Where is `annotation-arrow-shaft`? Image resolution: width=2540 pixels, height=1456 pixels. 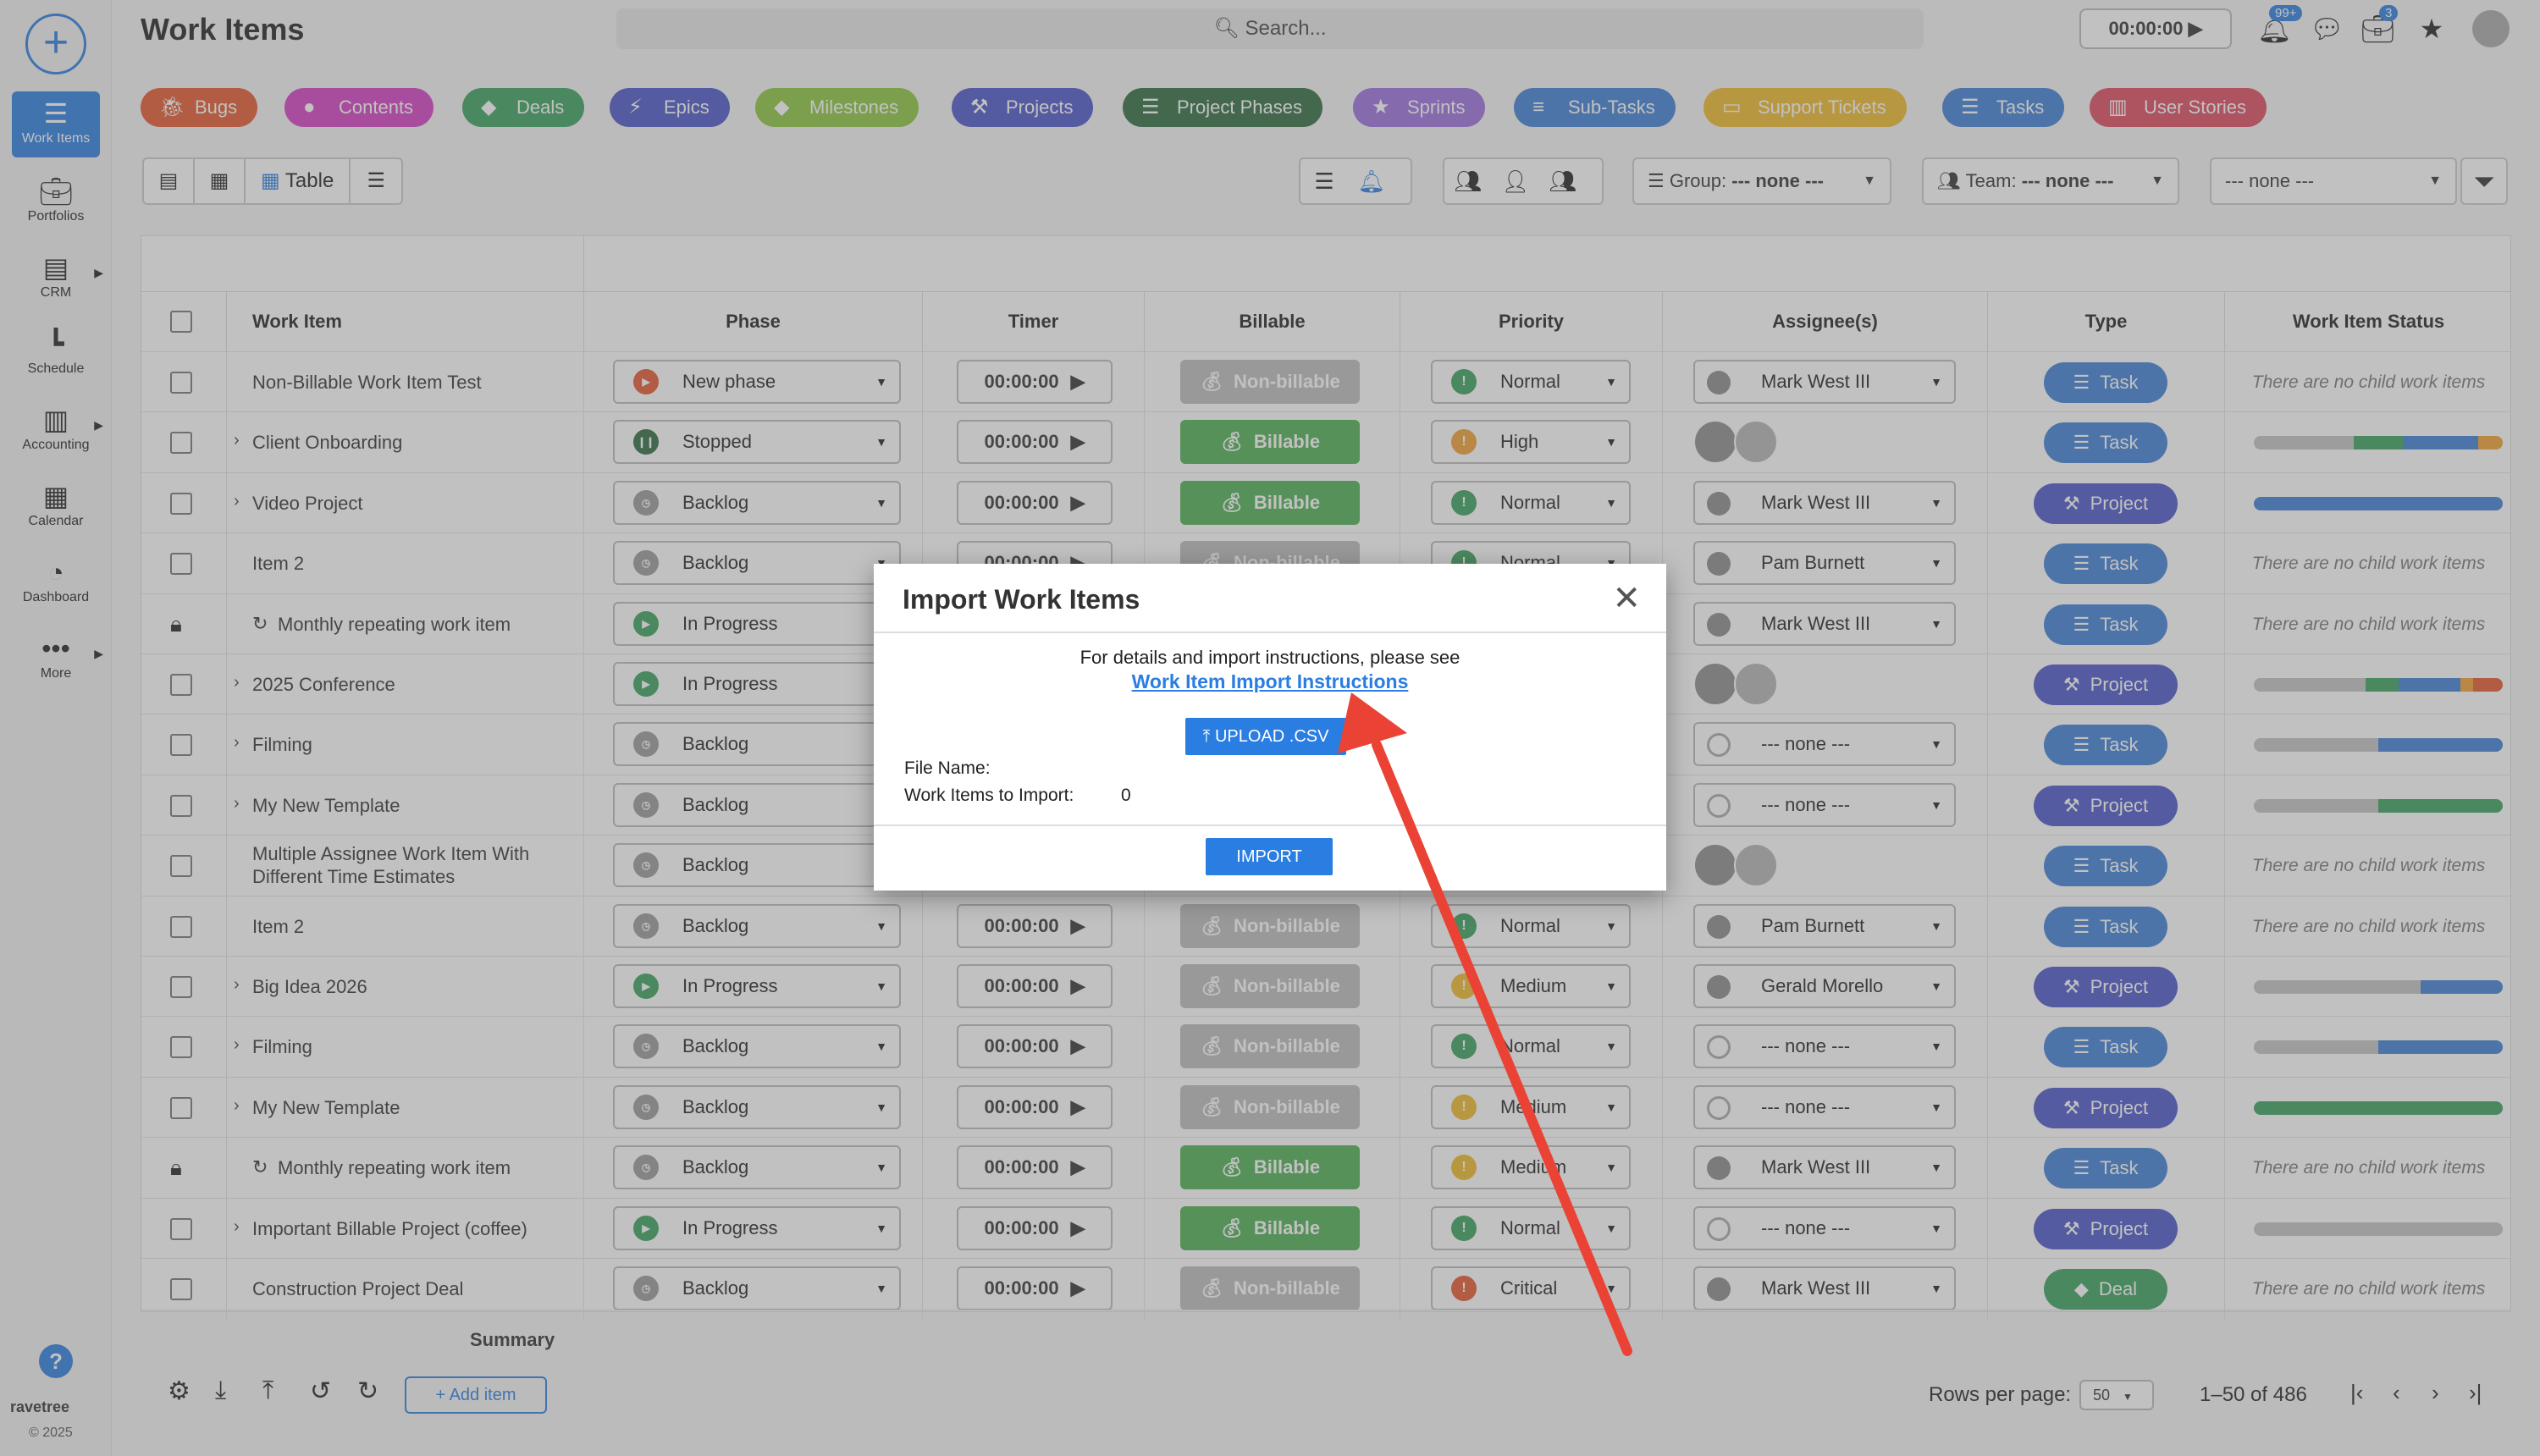 annotation-arrow-shaft is located at coordinates (1502, 1048).